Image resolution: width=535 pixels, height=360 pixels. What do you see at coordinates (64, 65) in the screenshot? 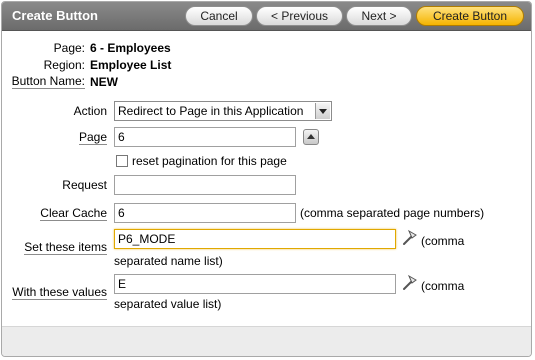
I see `region-info-label: Region:` at bounding box center [64, 65].